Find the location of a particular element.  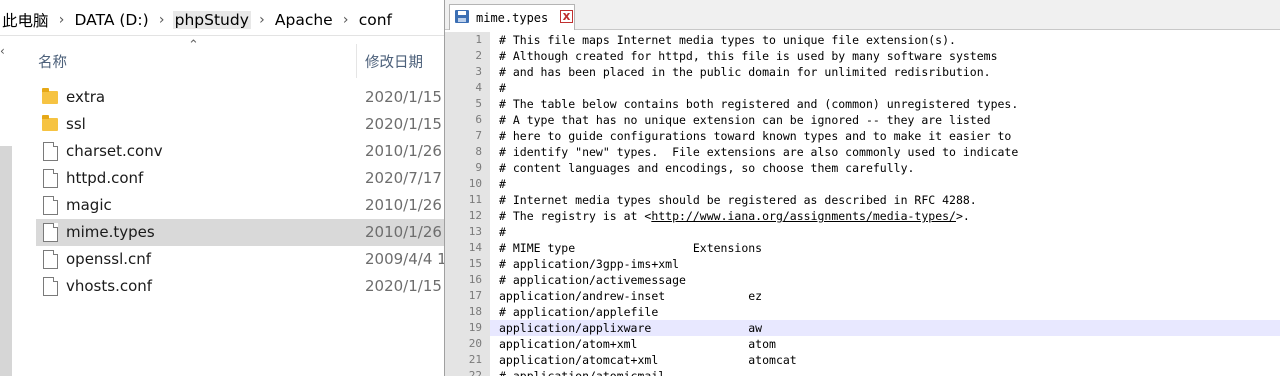

file-name: openssl.cnf is located at coordinates (109, 259).